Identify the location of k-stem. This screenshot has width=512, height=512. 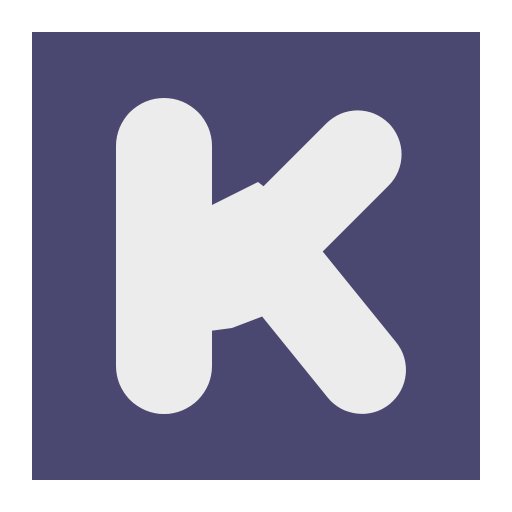
(164, 256).